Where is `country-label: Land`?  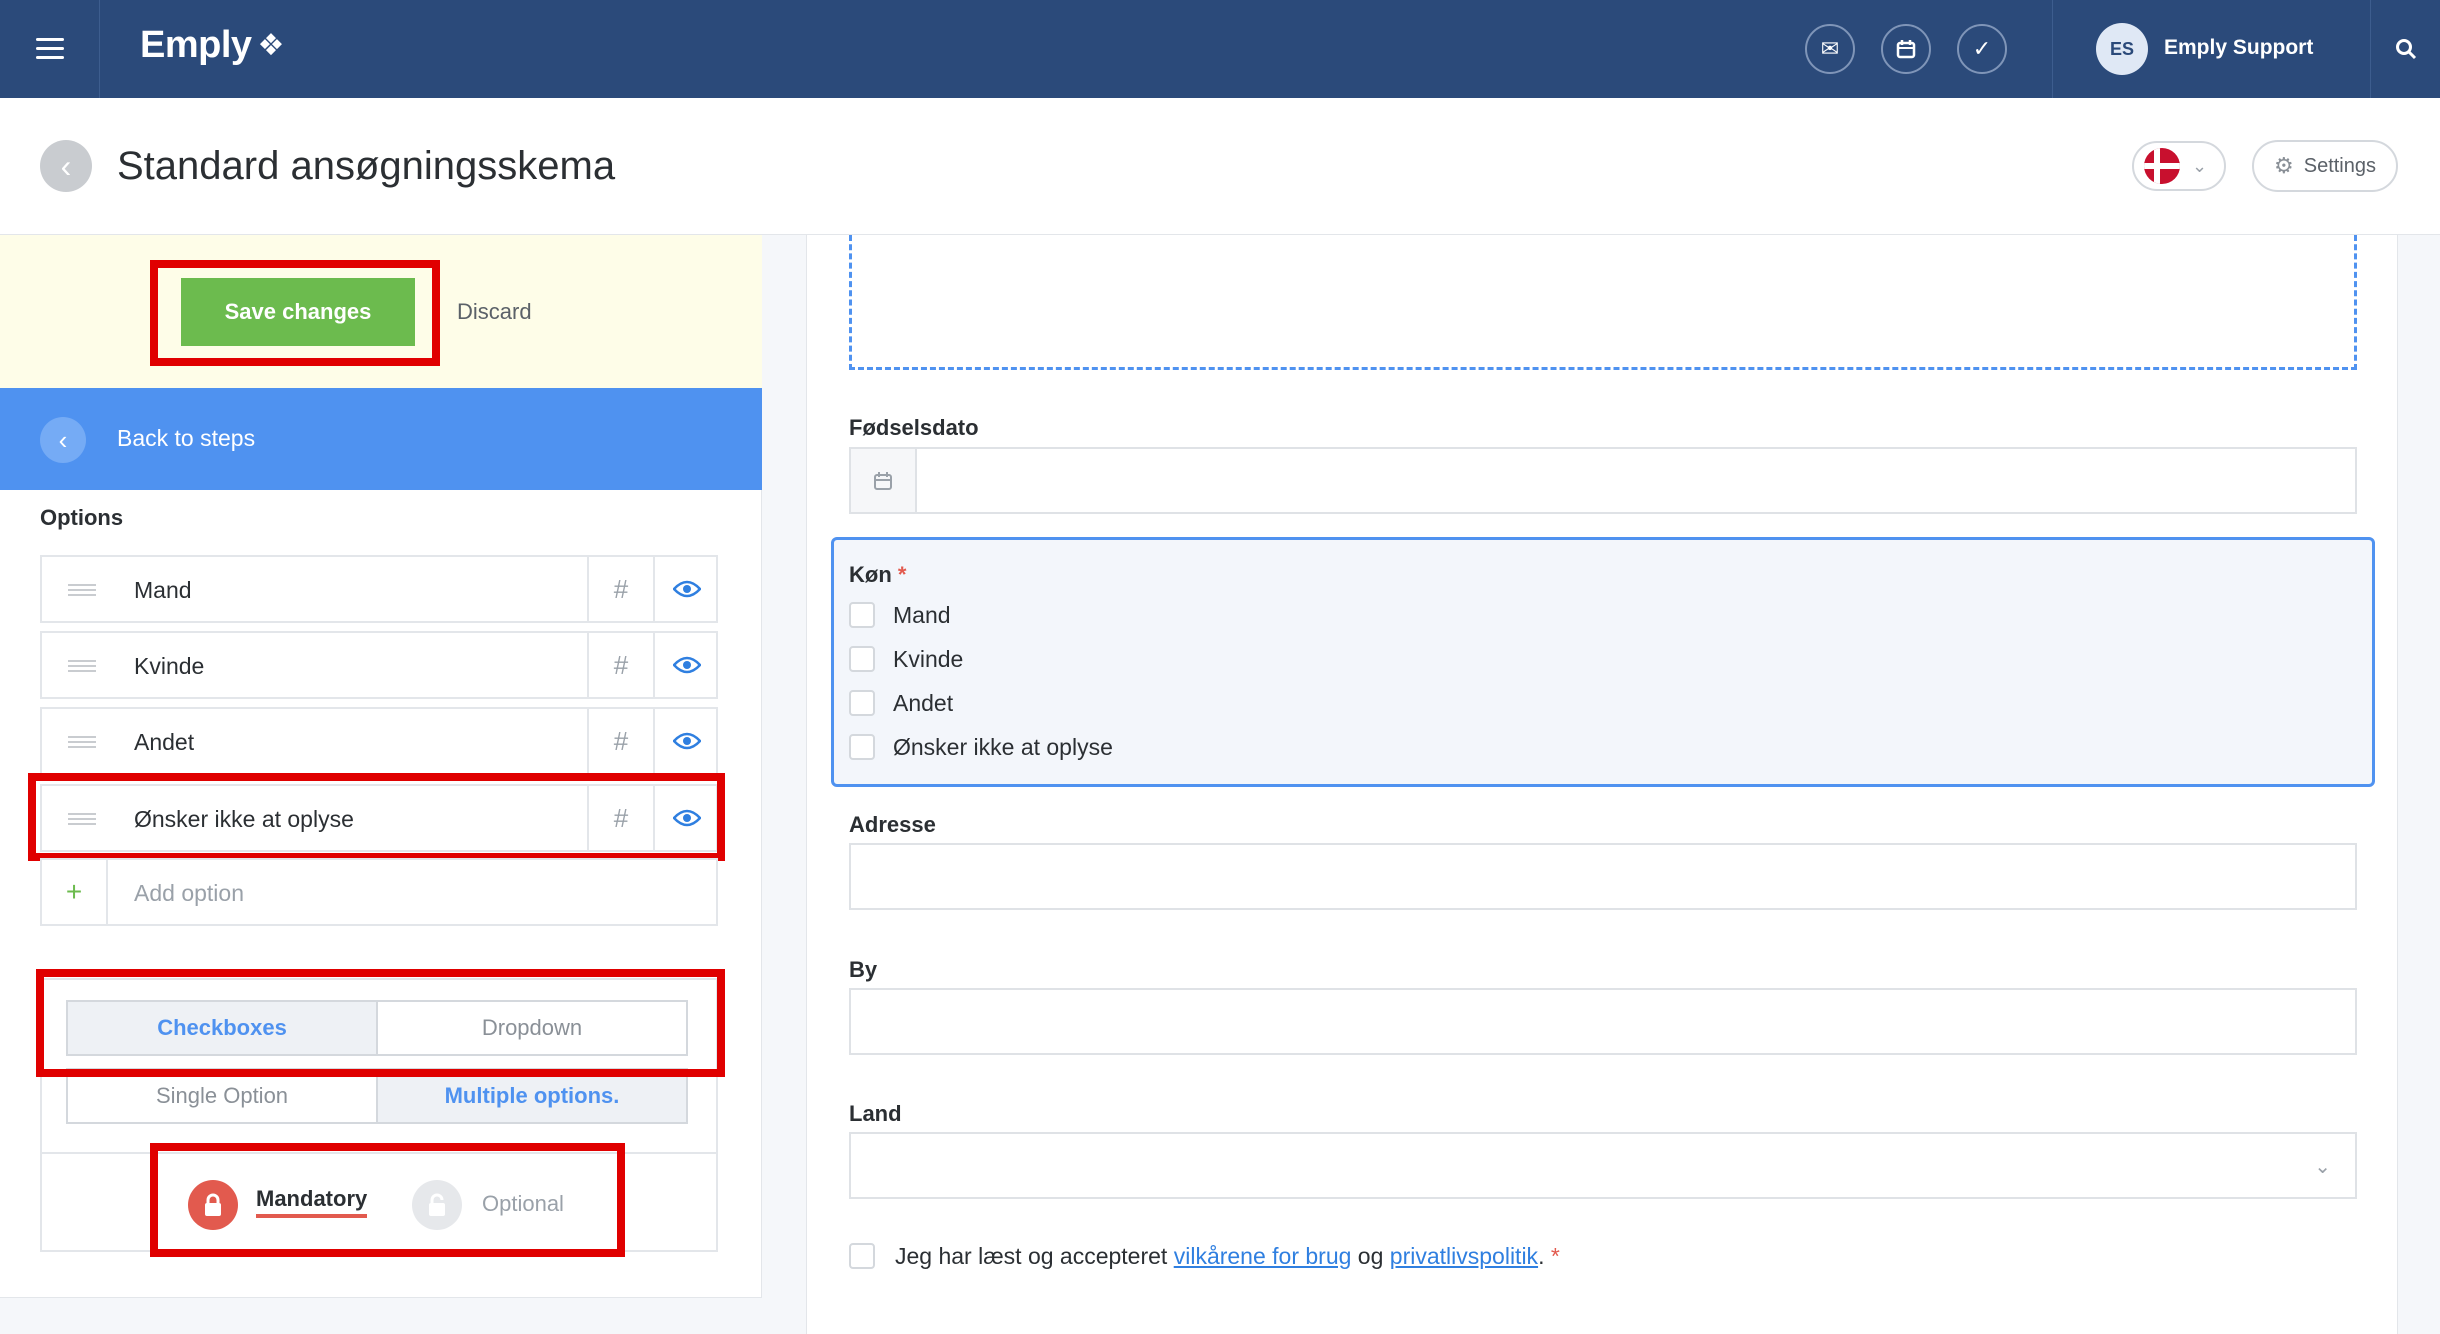 country-label: Land is located at coordinates (875, 1113).